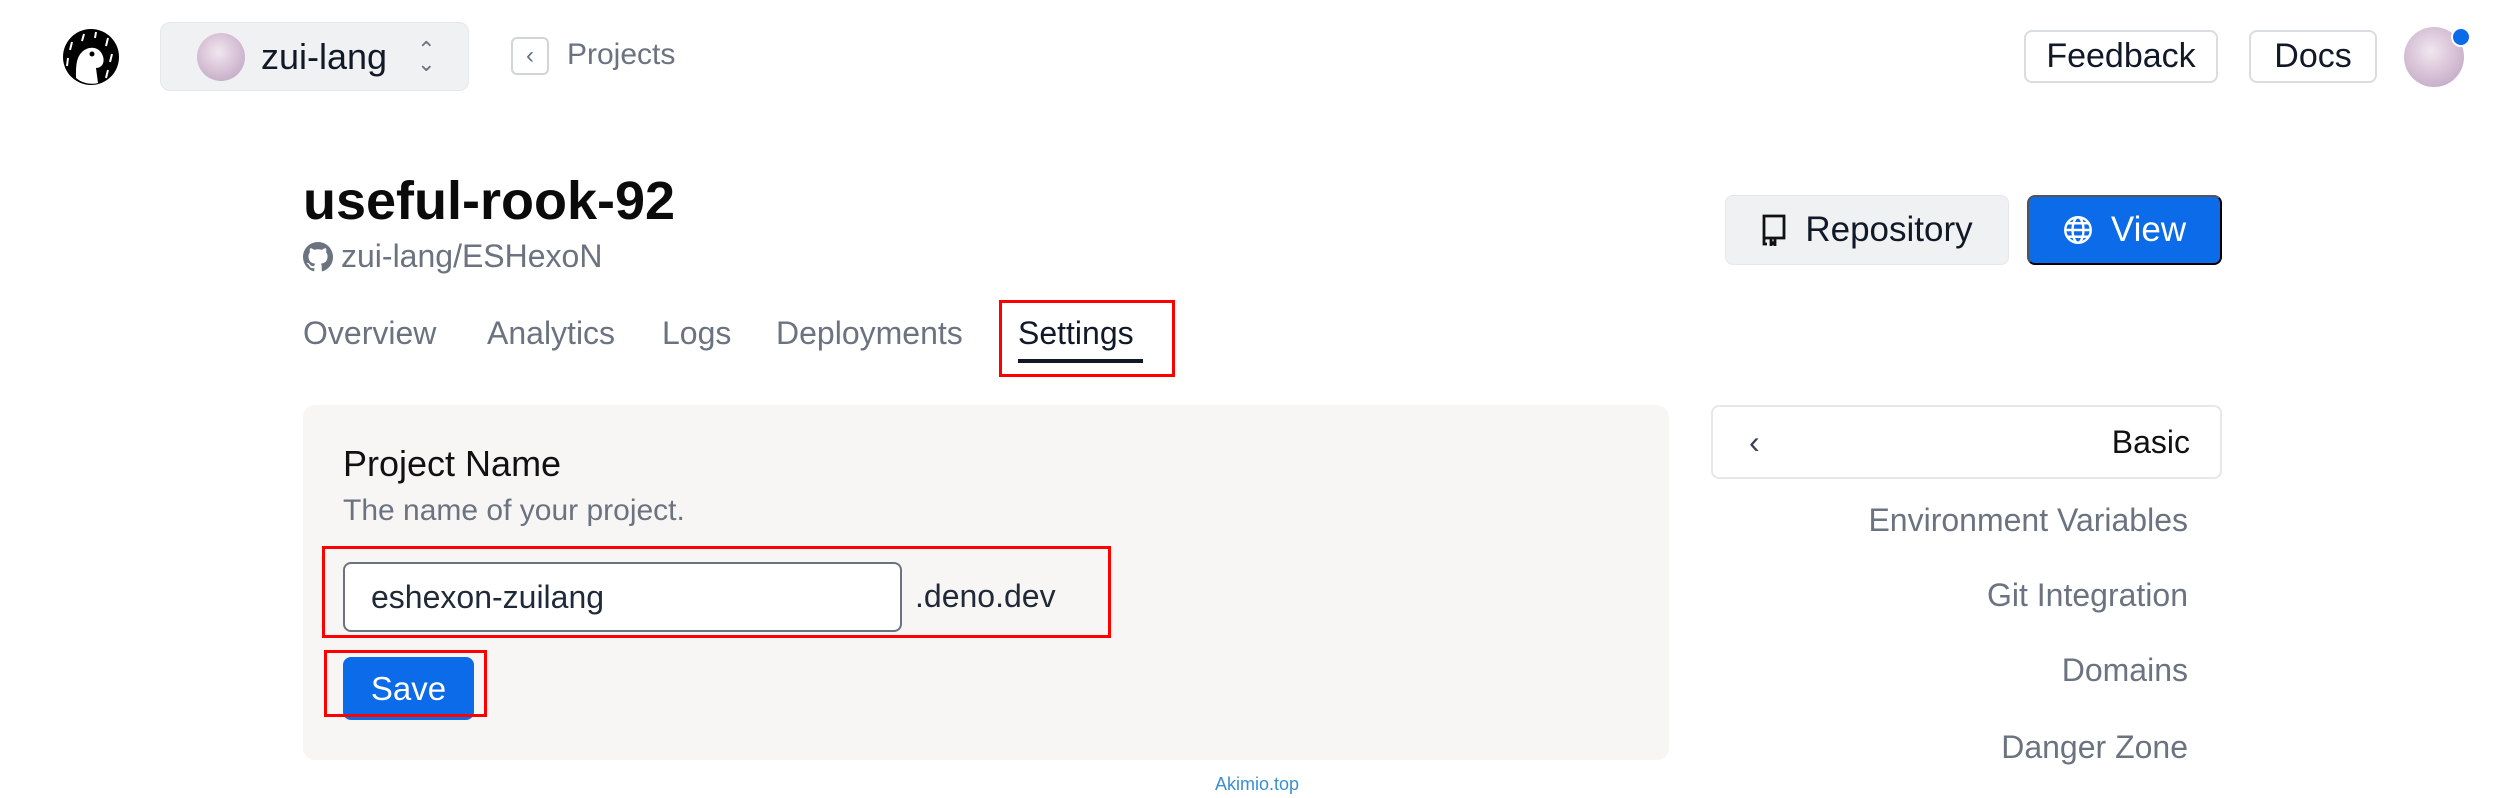 The width and height of the screenshot is (2503, 798). Describe the element at coordinates (1257, 784) in the screenshot. I see `watermark: Akimio.top` at that location.